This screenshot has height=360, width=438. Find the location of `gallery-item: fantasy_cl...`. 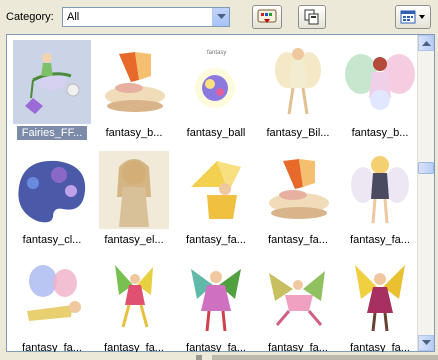

gallery-item: fantasy_cl... is located at coordinates (52, 198).